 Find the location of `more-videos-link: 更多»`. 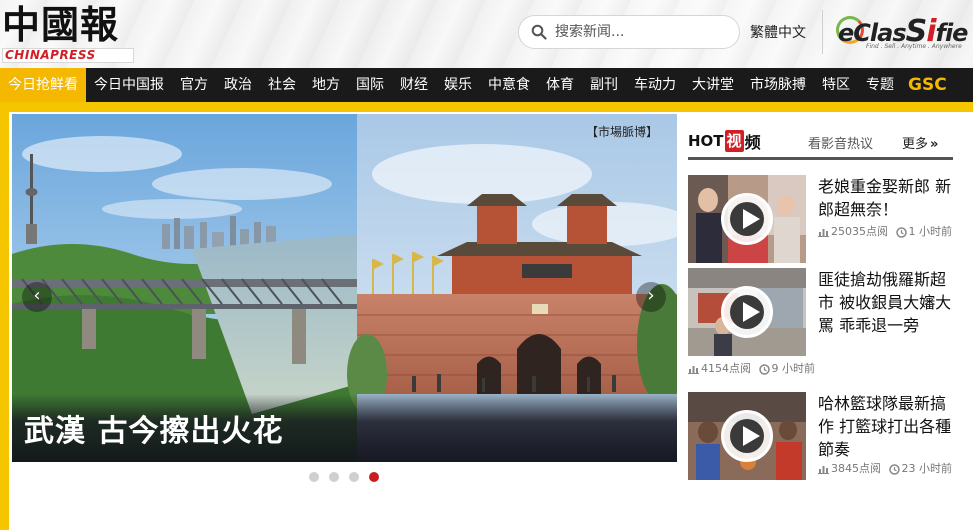

more-videos-link: 更多» is located at coordinates (920, 143).